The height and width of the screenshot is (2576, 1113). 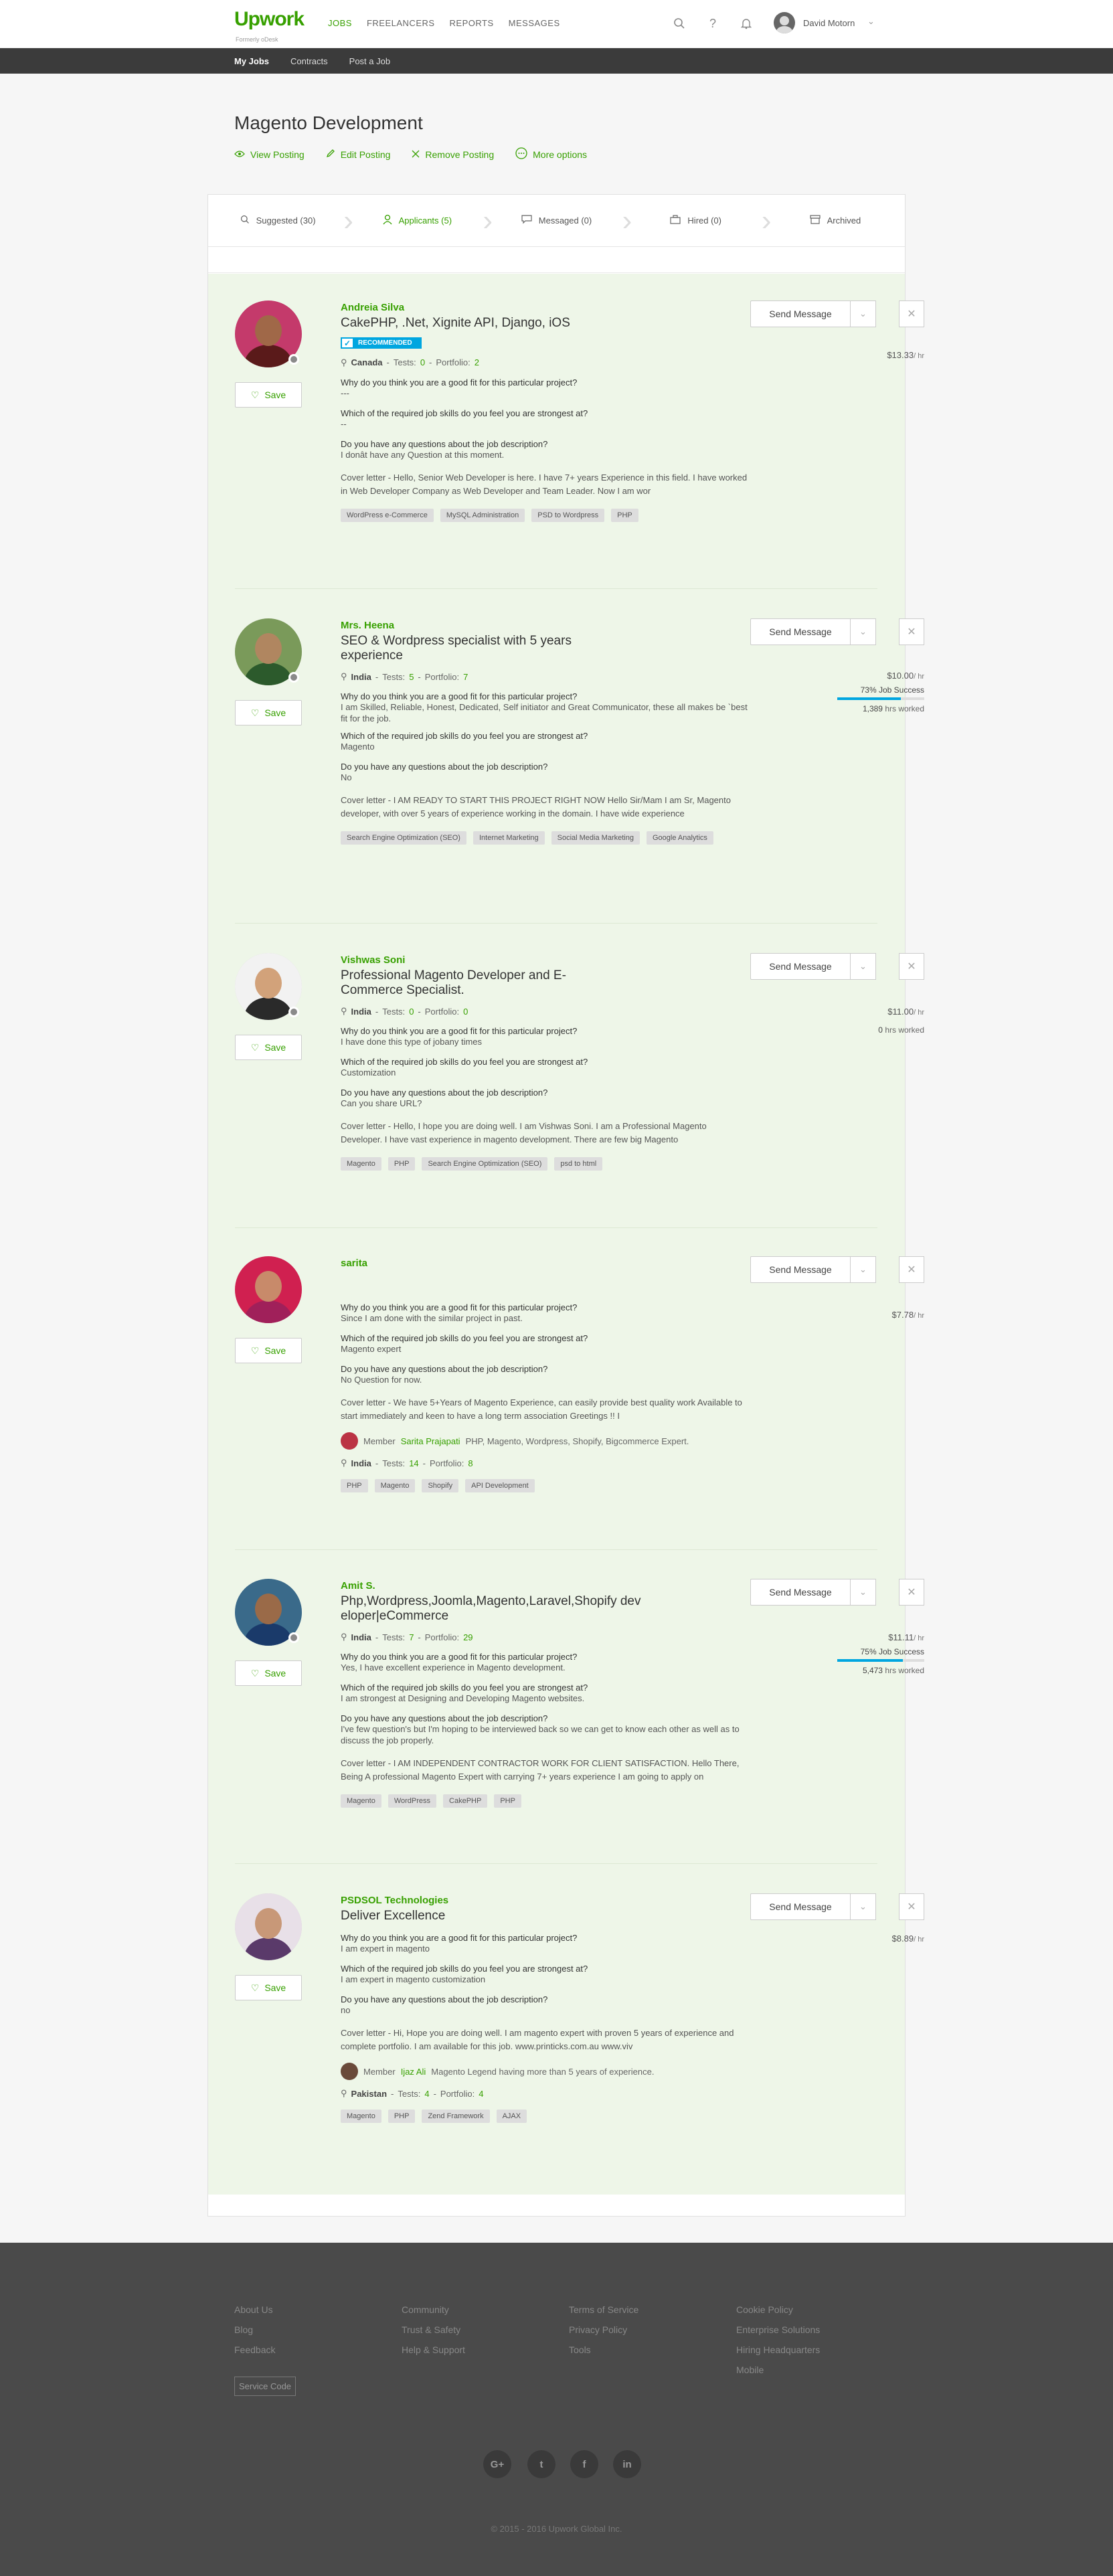 What do you see at coordinates (712, 23) in the screenshot?
I see `help-icon: ?` at bounding box center [712, 23].